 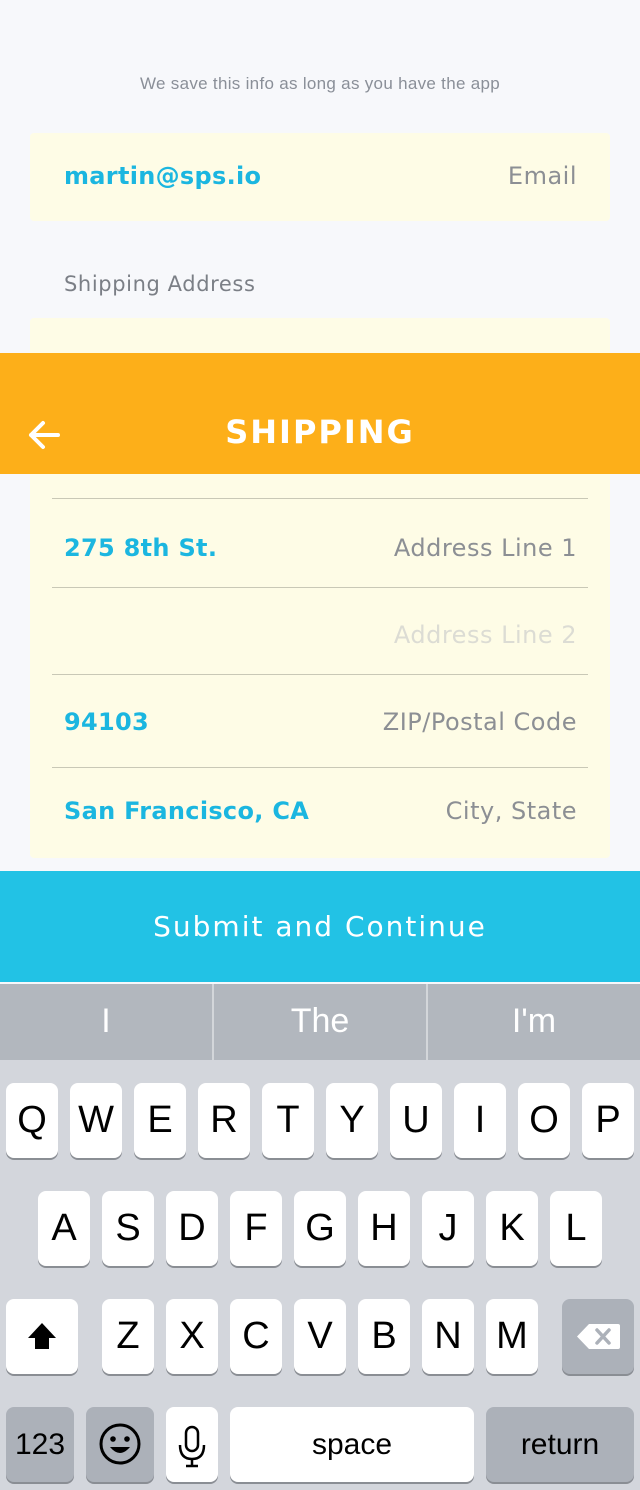 What do you see at coordinates (352, 1444) in the screenshot?
I see `space-key: space` at bounding box center [352, 1444].